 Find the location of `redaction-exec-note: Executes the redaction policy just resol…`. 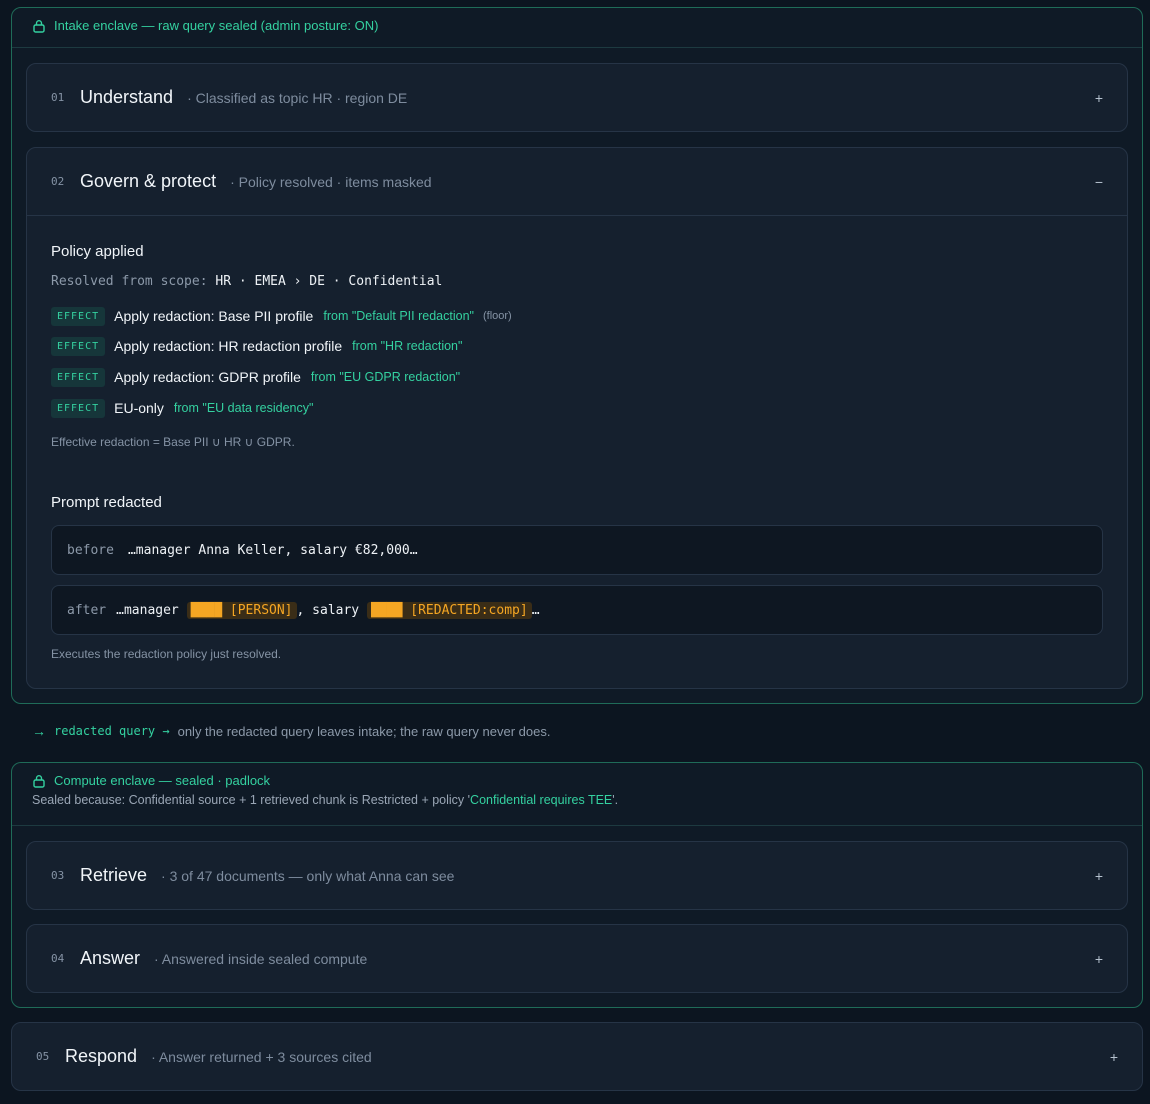

redaction-exec-note: Executes the redaction policy just resol… is located at coordinates (166, 654).